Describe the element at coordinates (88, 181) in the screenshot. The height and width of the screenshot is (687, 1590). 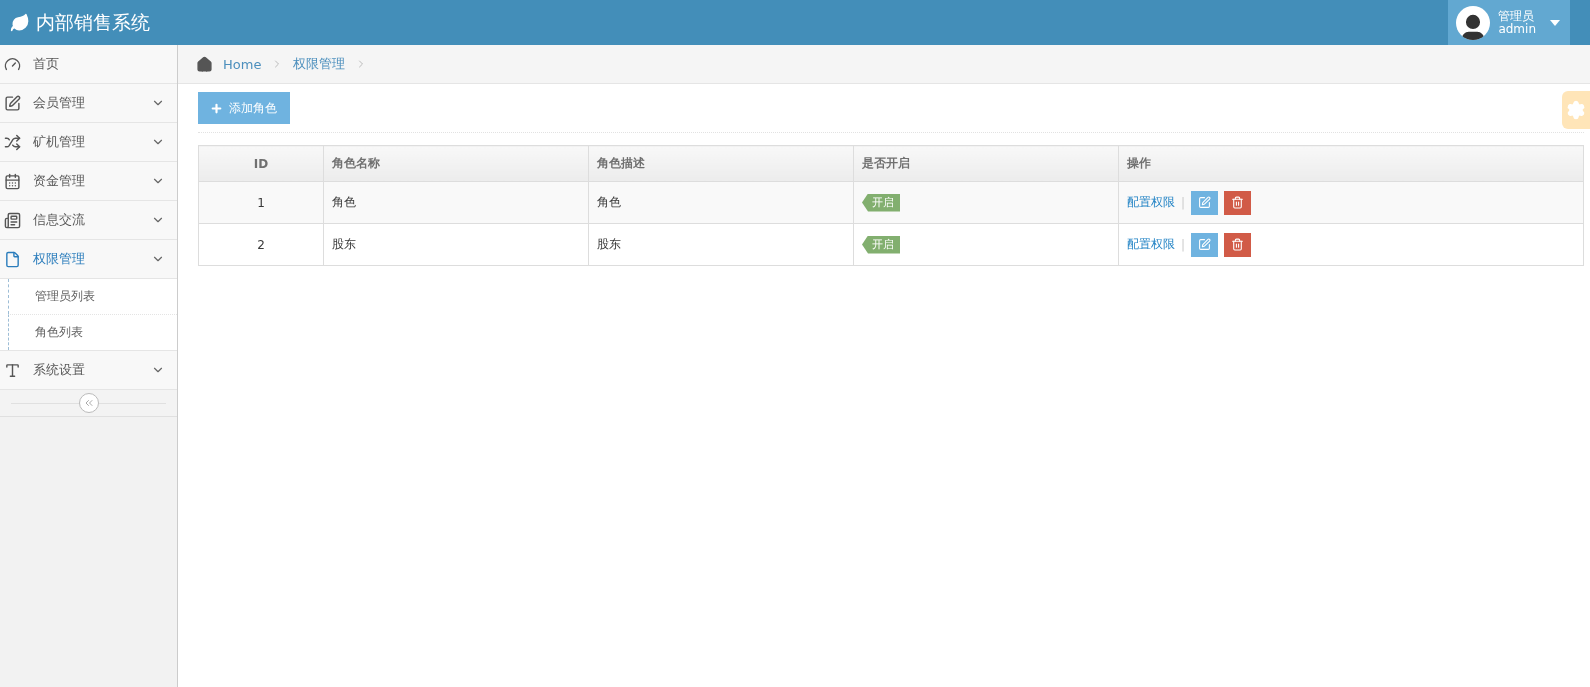
I see `sidebar-item: 资金管理` at that location.